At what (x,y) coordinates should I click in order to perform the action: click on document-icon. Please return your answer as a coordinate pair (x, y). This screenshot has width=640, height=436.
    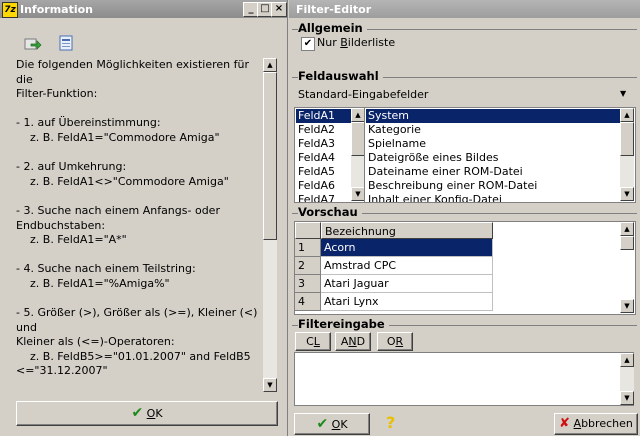
    Looking at the image, I should click on (66, 43).